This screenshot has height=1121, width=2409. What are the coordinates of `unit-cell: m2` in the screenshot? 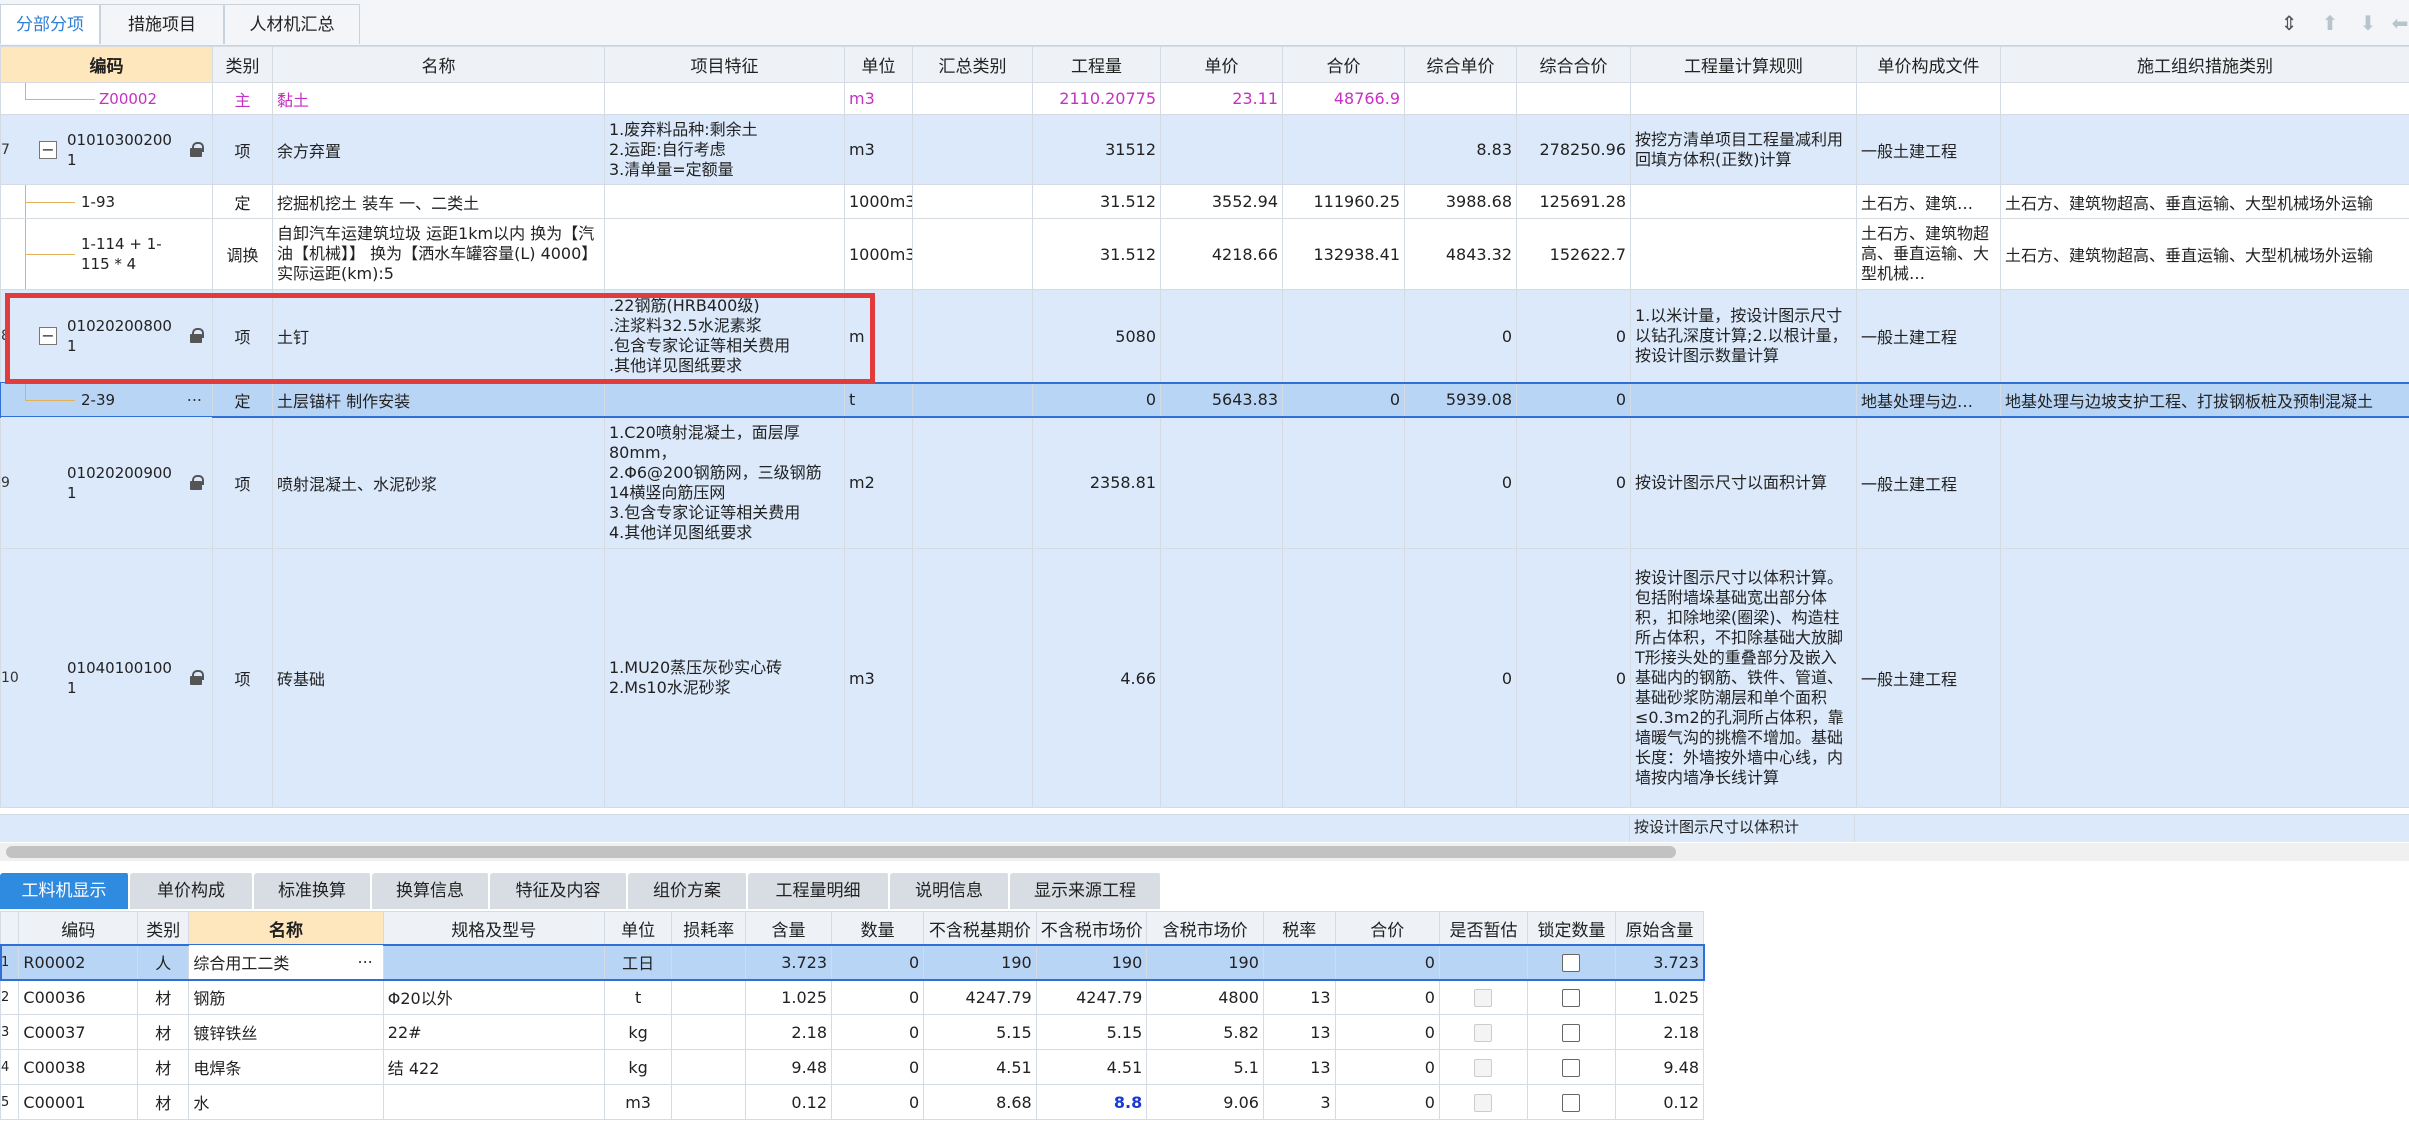 It's located at (878, 482).